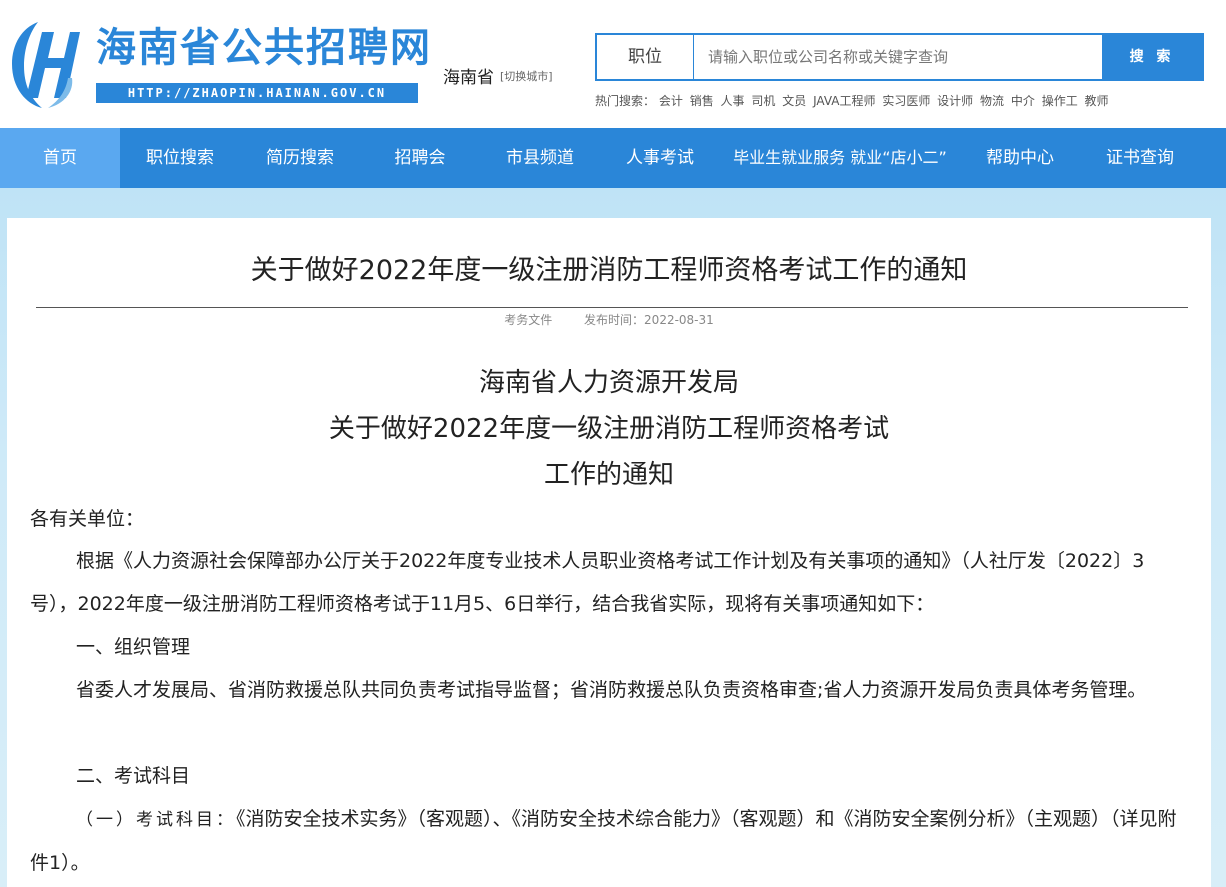 The width and height of the screenshot is (1226, 887). I want to click on nav-home: 首页, so click(60, 158).